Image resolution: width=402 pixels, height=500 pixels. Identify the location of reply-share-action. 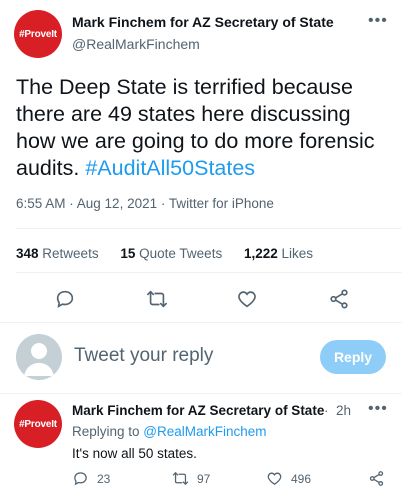
(380, 478).